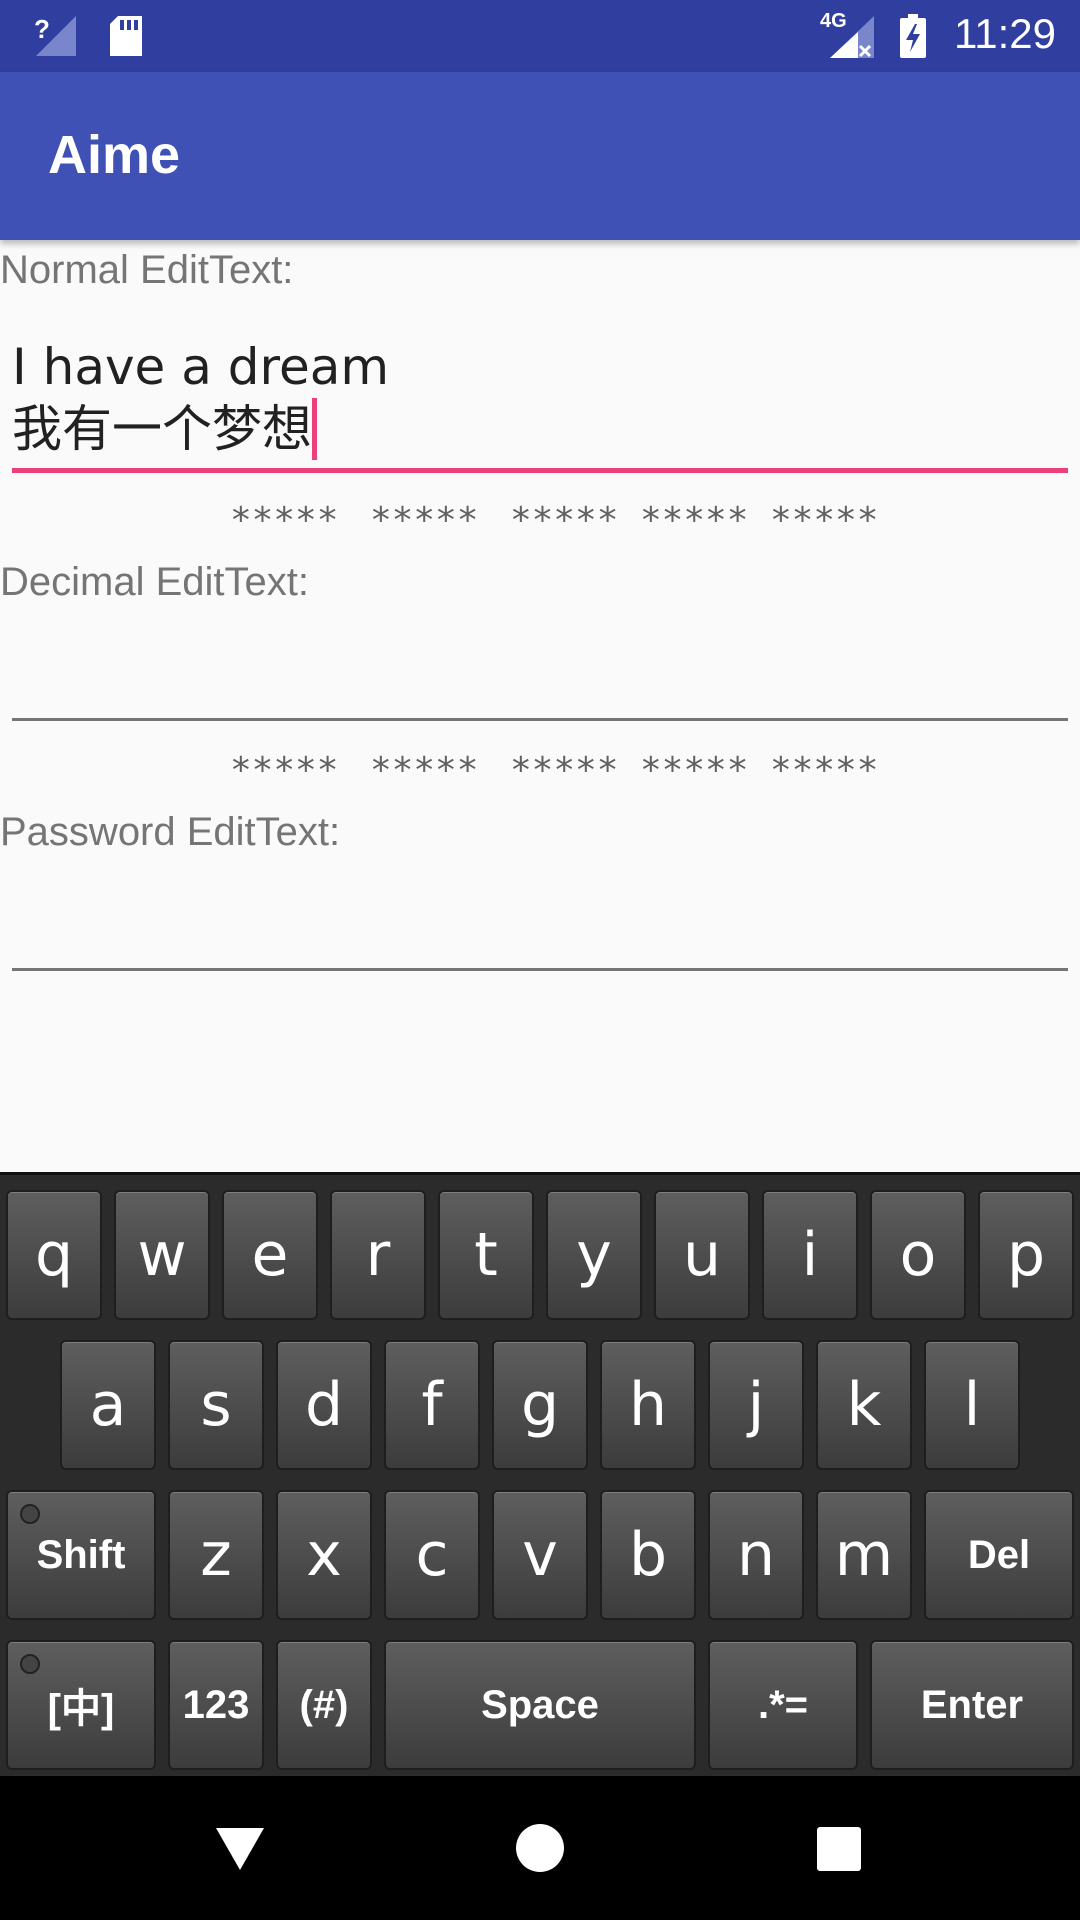 The width and height of the screenshot is (1080, 1920). What do you see at coordinates (1026, 1255) in the screenshot?
I see `key-p: p` at bounding box center [1026, 1255].